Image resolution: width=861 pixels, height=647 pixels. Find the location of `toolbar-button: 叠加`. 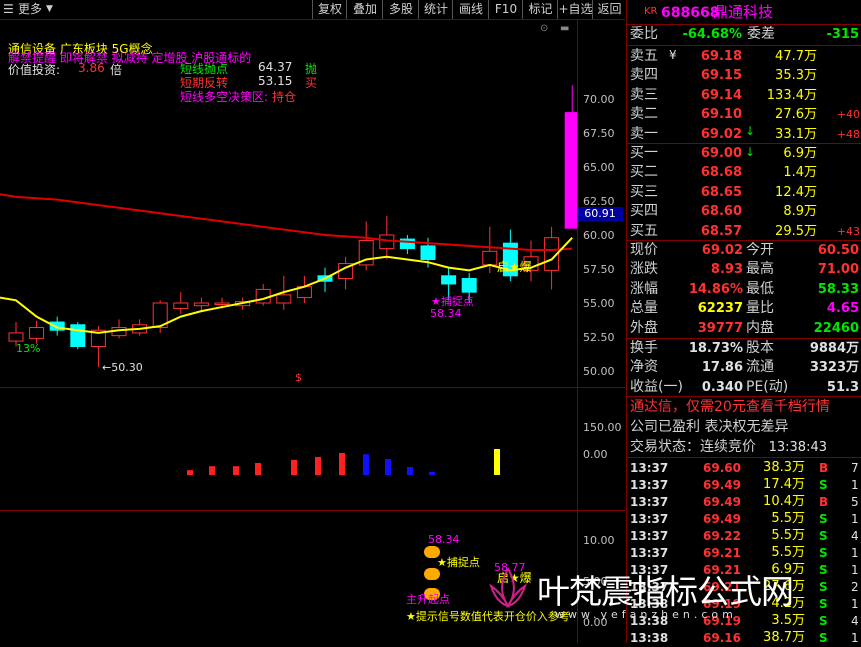

toolbar-button: 叠加 is located at coordinates (364, 9).